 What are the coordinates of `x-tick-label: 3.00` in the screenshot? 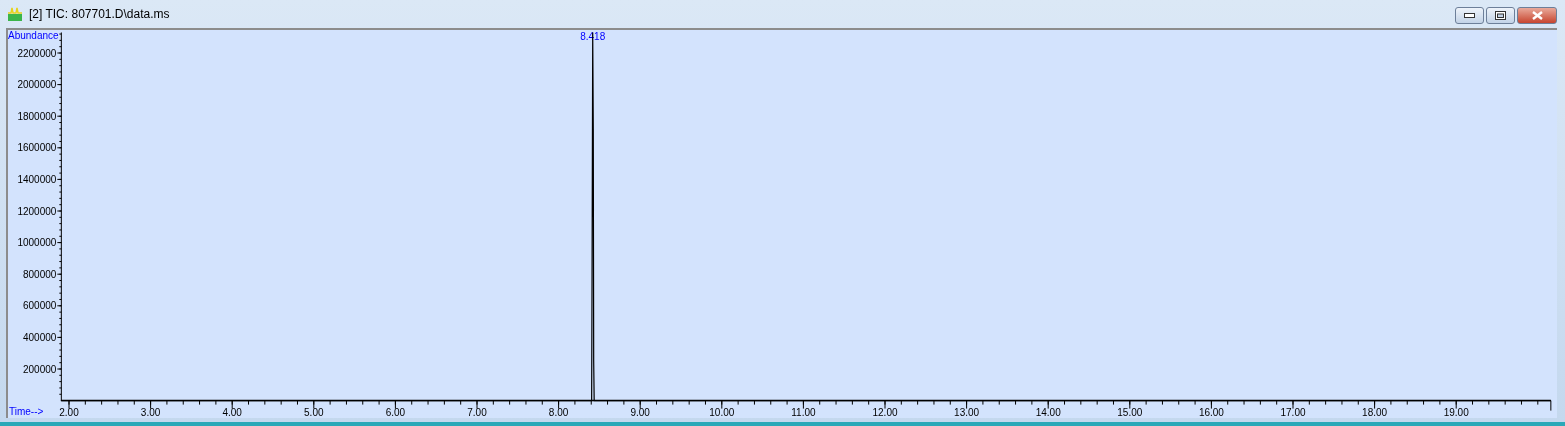 It's located at (150, 412).